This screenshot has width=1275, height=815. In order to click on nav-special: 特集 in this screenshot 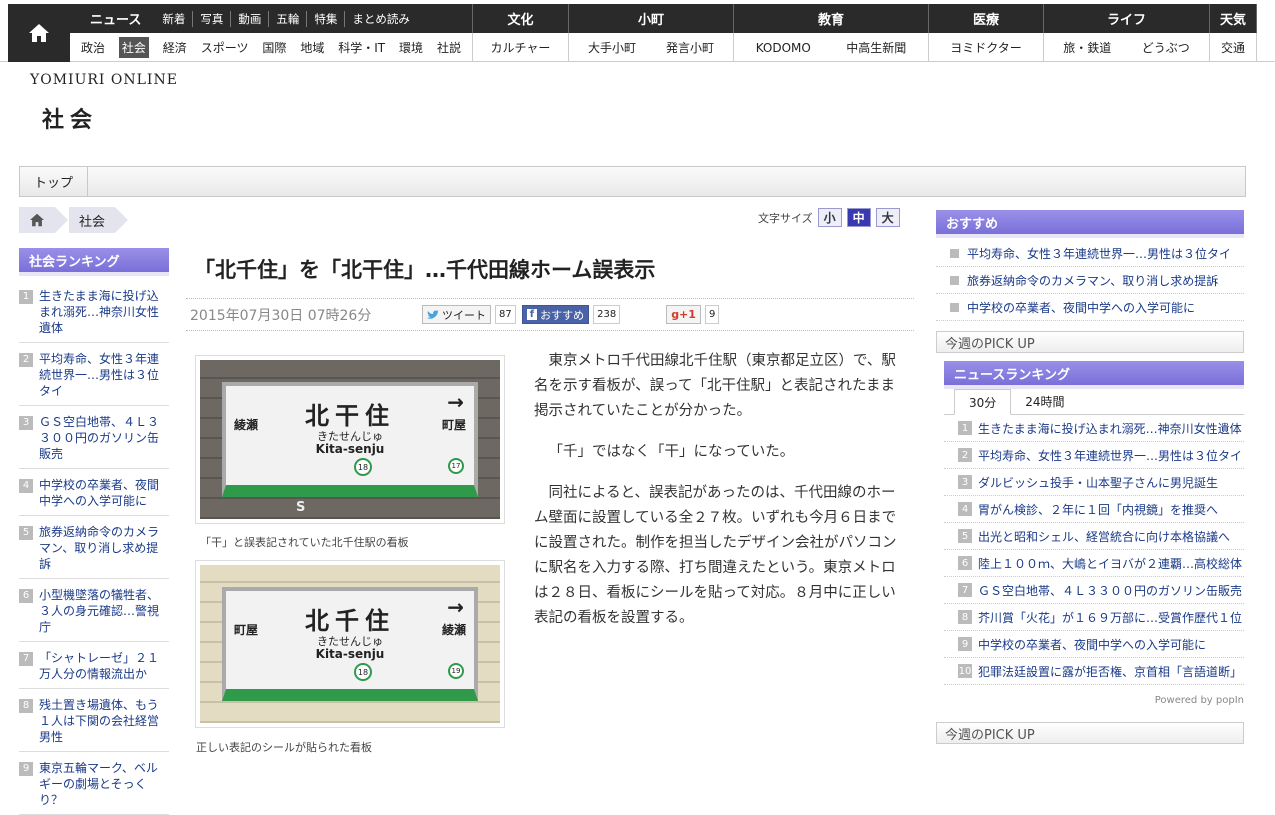, I will do `click(325, 18)`.